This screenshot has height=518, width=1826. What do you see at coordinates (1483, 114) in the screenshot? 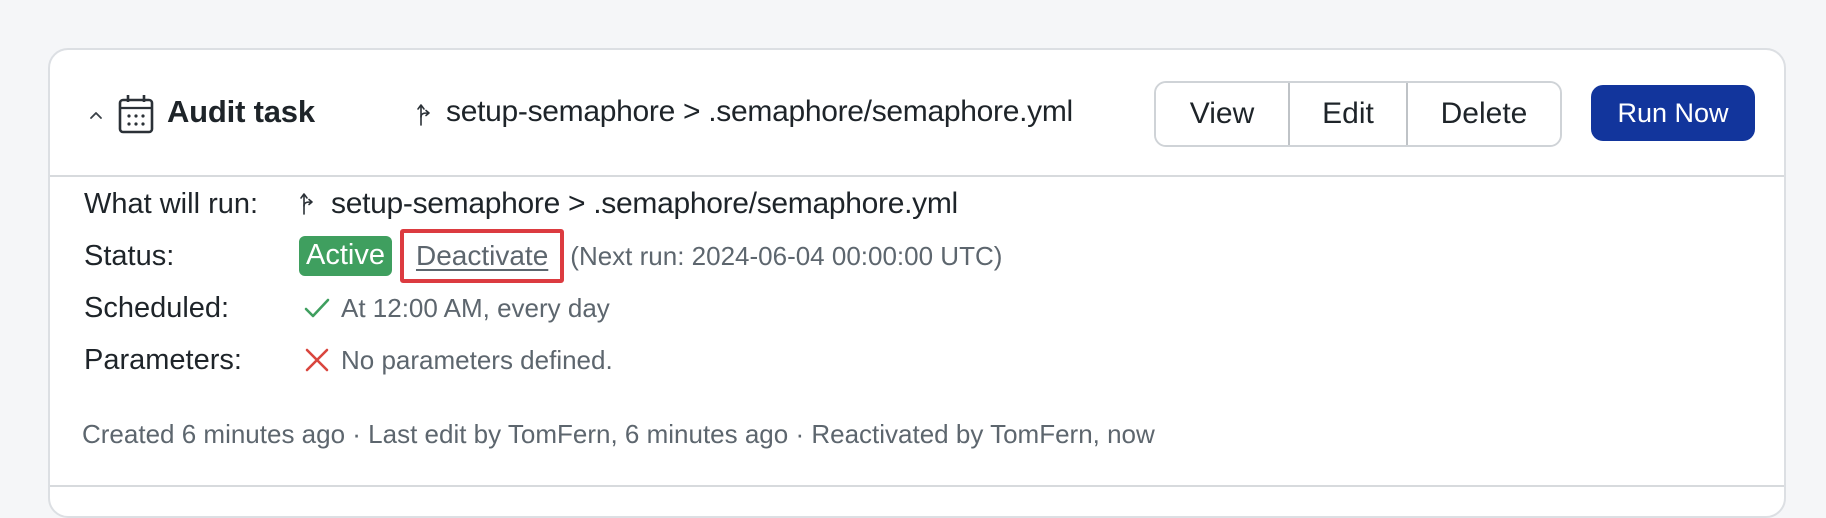
I see `delete-button: Delete` at bounding box center [1483, 114].